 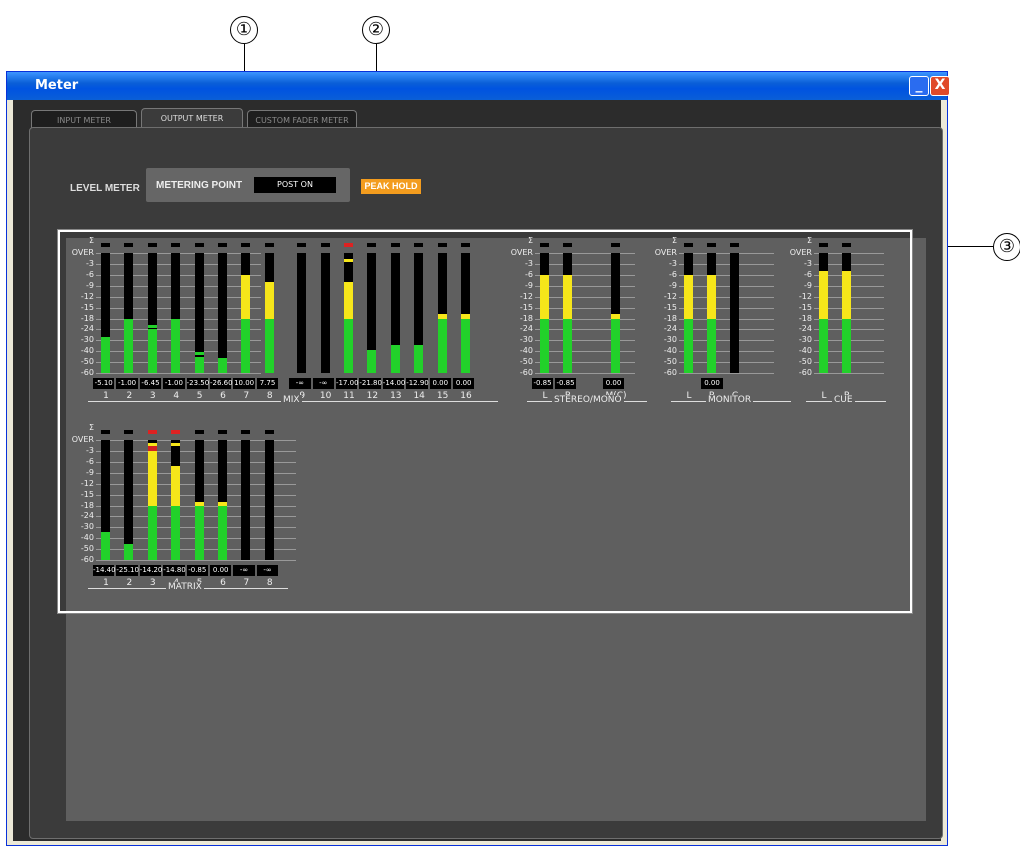 I want to click on stereo_mono-scale-2: -3, so click(x=529, y=264).